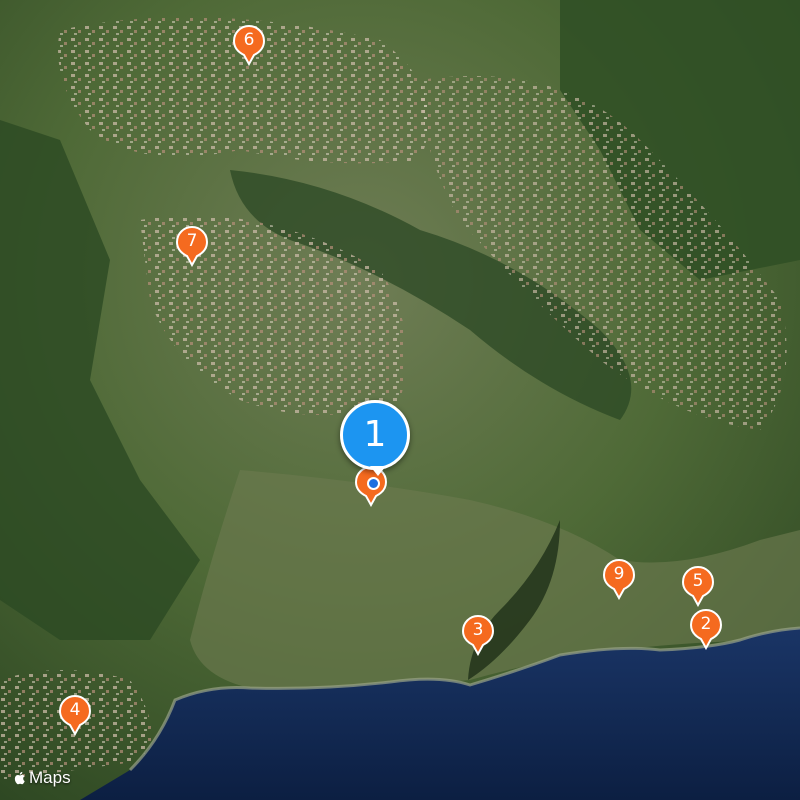  I want to click on map-pin-9: 9, so click(619, 579).